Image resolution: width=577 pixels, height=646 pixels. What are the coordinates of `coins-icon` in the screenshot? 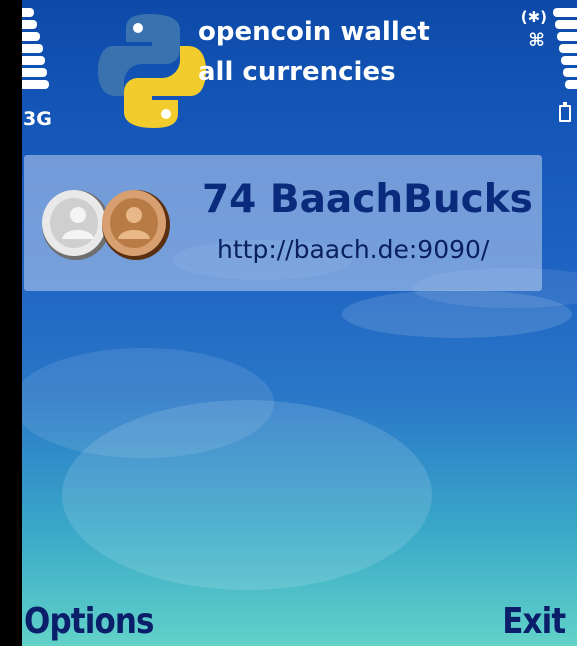 It's located at (106, 225).